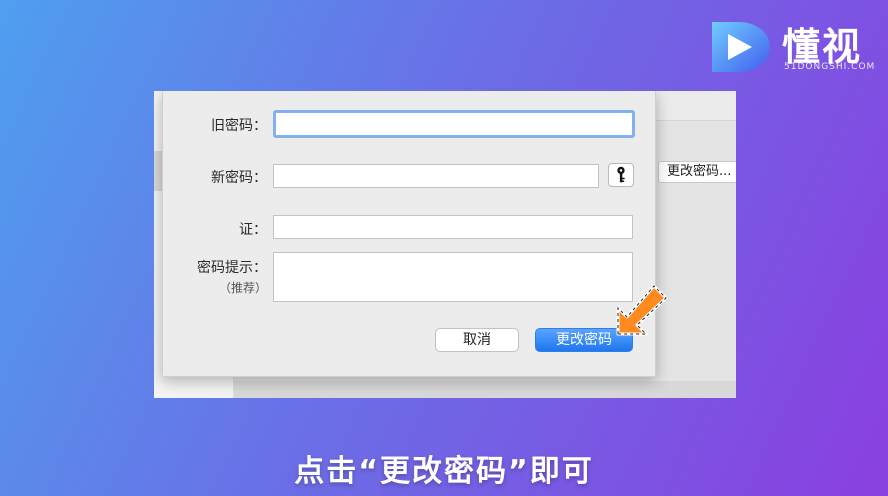 This screenshot has height=496, width=888. I want to click on old-password-input, so click(454, 124).